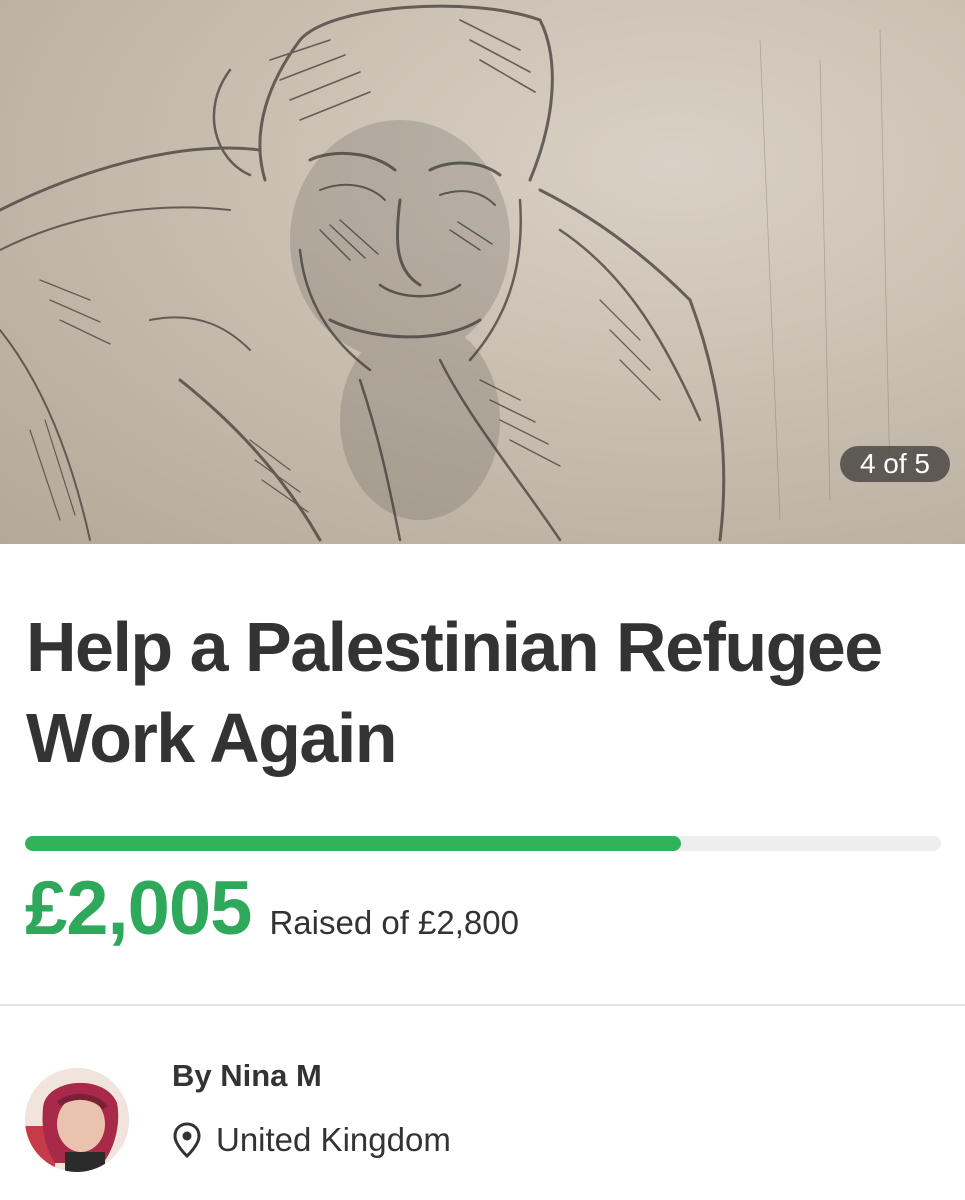 The height and width of the screenshot is (1200, 965). I want to click on organizer-location: United Kingdom, so click(311, 1140).